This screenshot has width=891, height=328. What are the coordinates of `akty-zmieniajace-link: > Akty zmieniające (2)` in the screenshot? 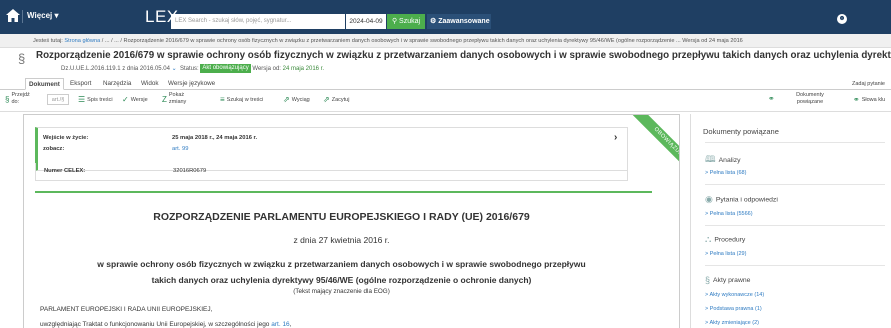 It's located at (732, 323).